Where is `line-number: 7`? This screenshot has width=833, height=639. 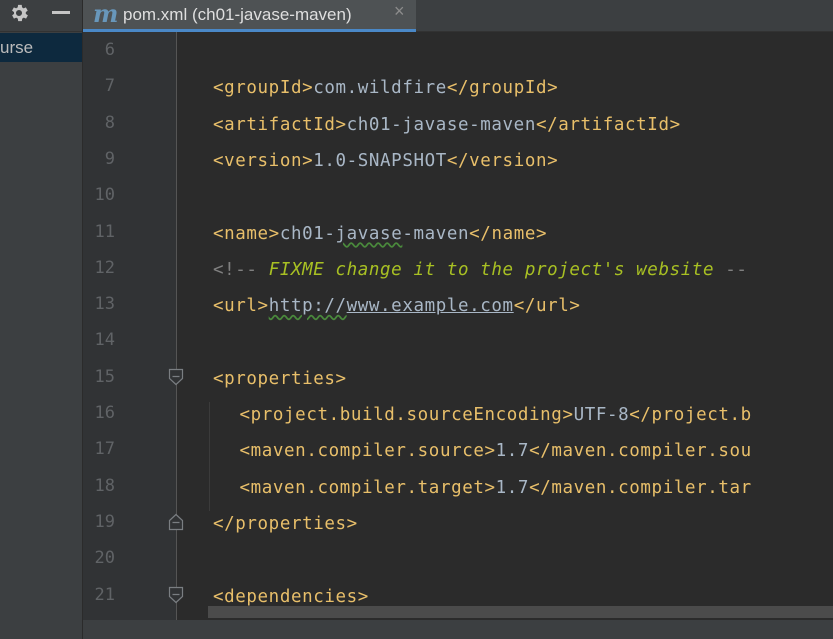
line-number: 7 is located at coordinates (109, 86).